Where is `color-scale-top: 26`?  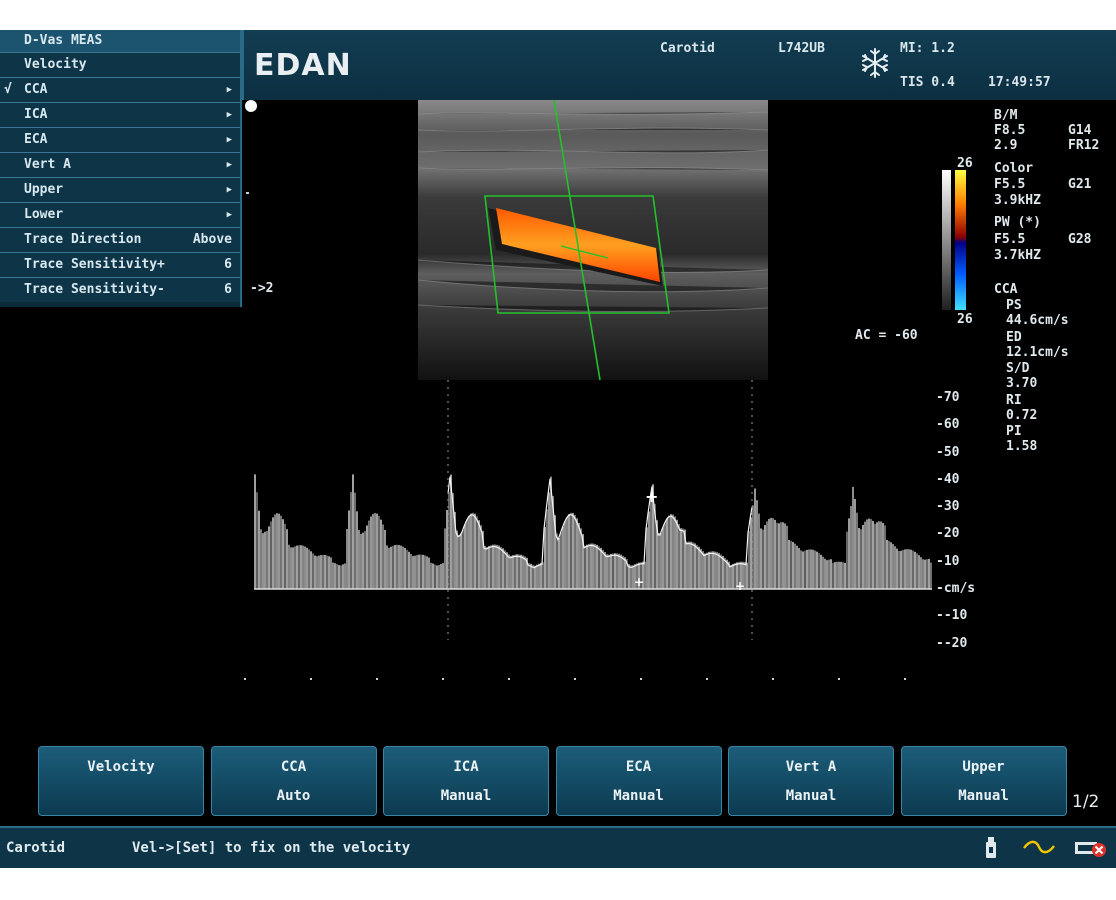
color-scale-top: 26 is located at coordinates (965, 163).